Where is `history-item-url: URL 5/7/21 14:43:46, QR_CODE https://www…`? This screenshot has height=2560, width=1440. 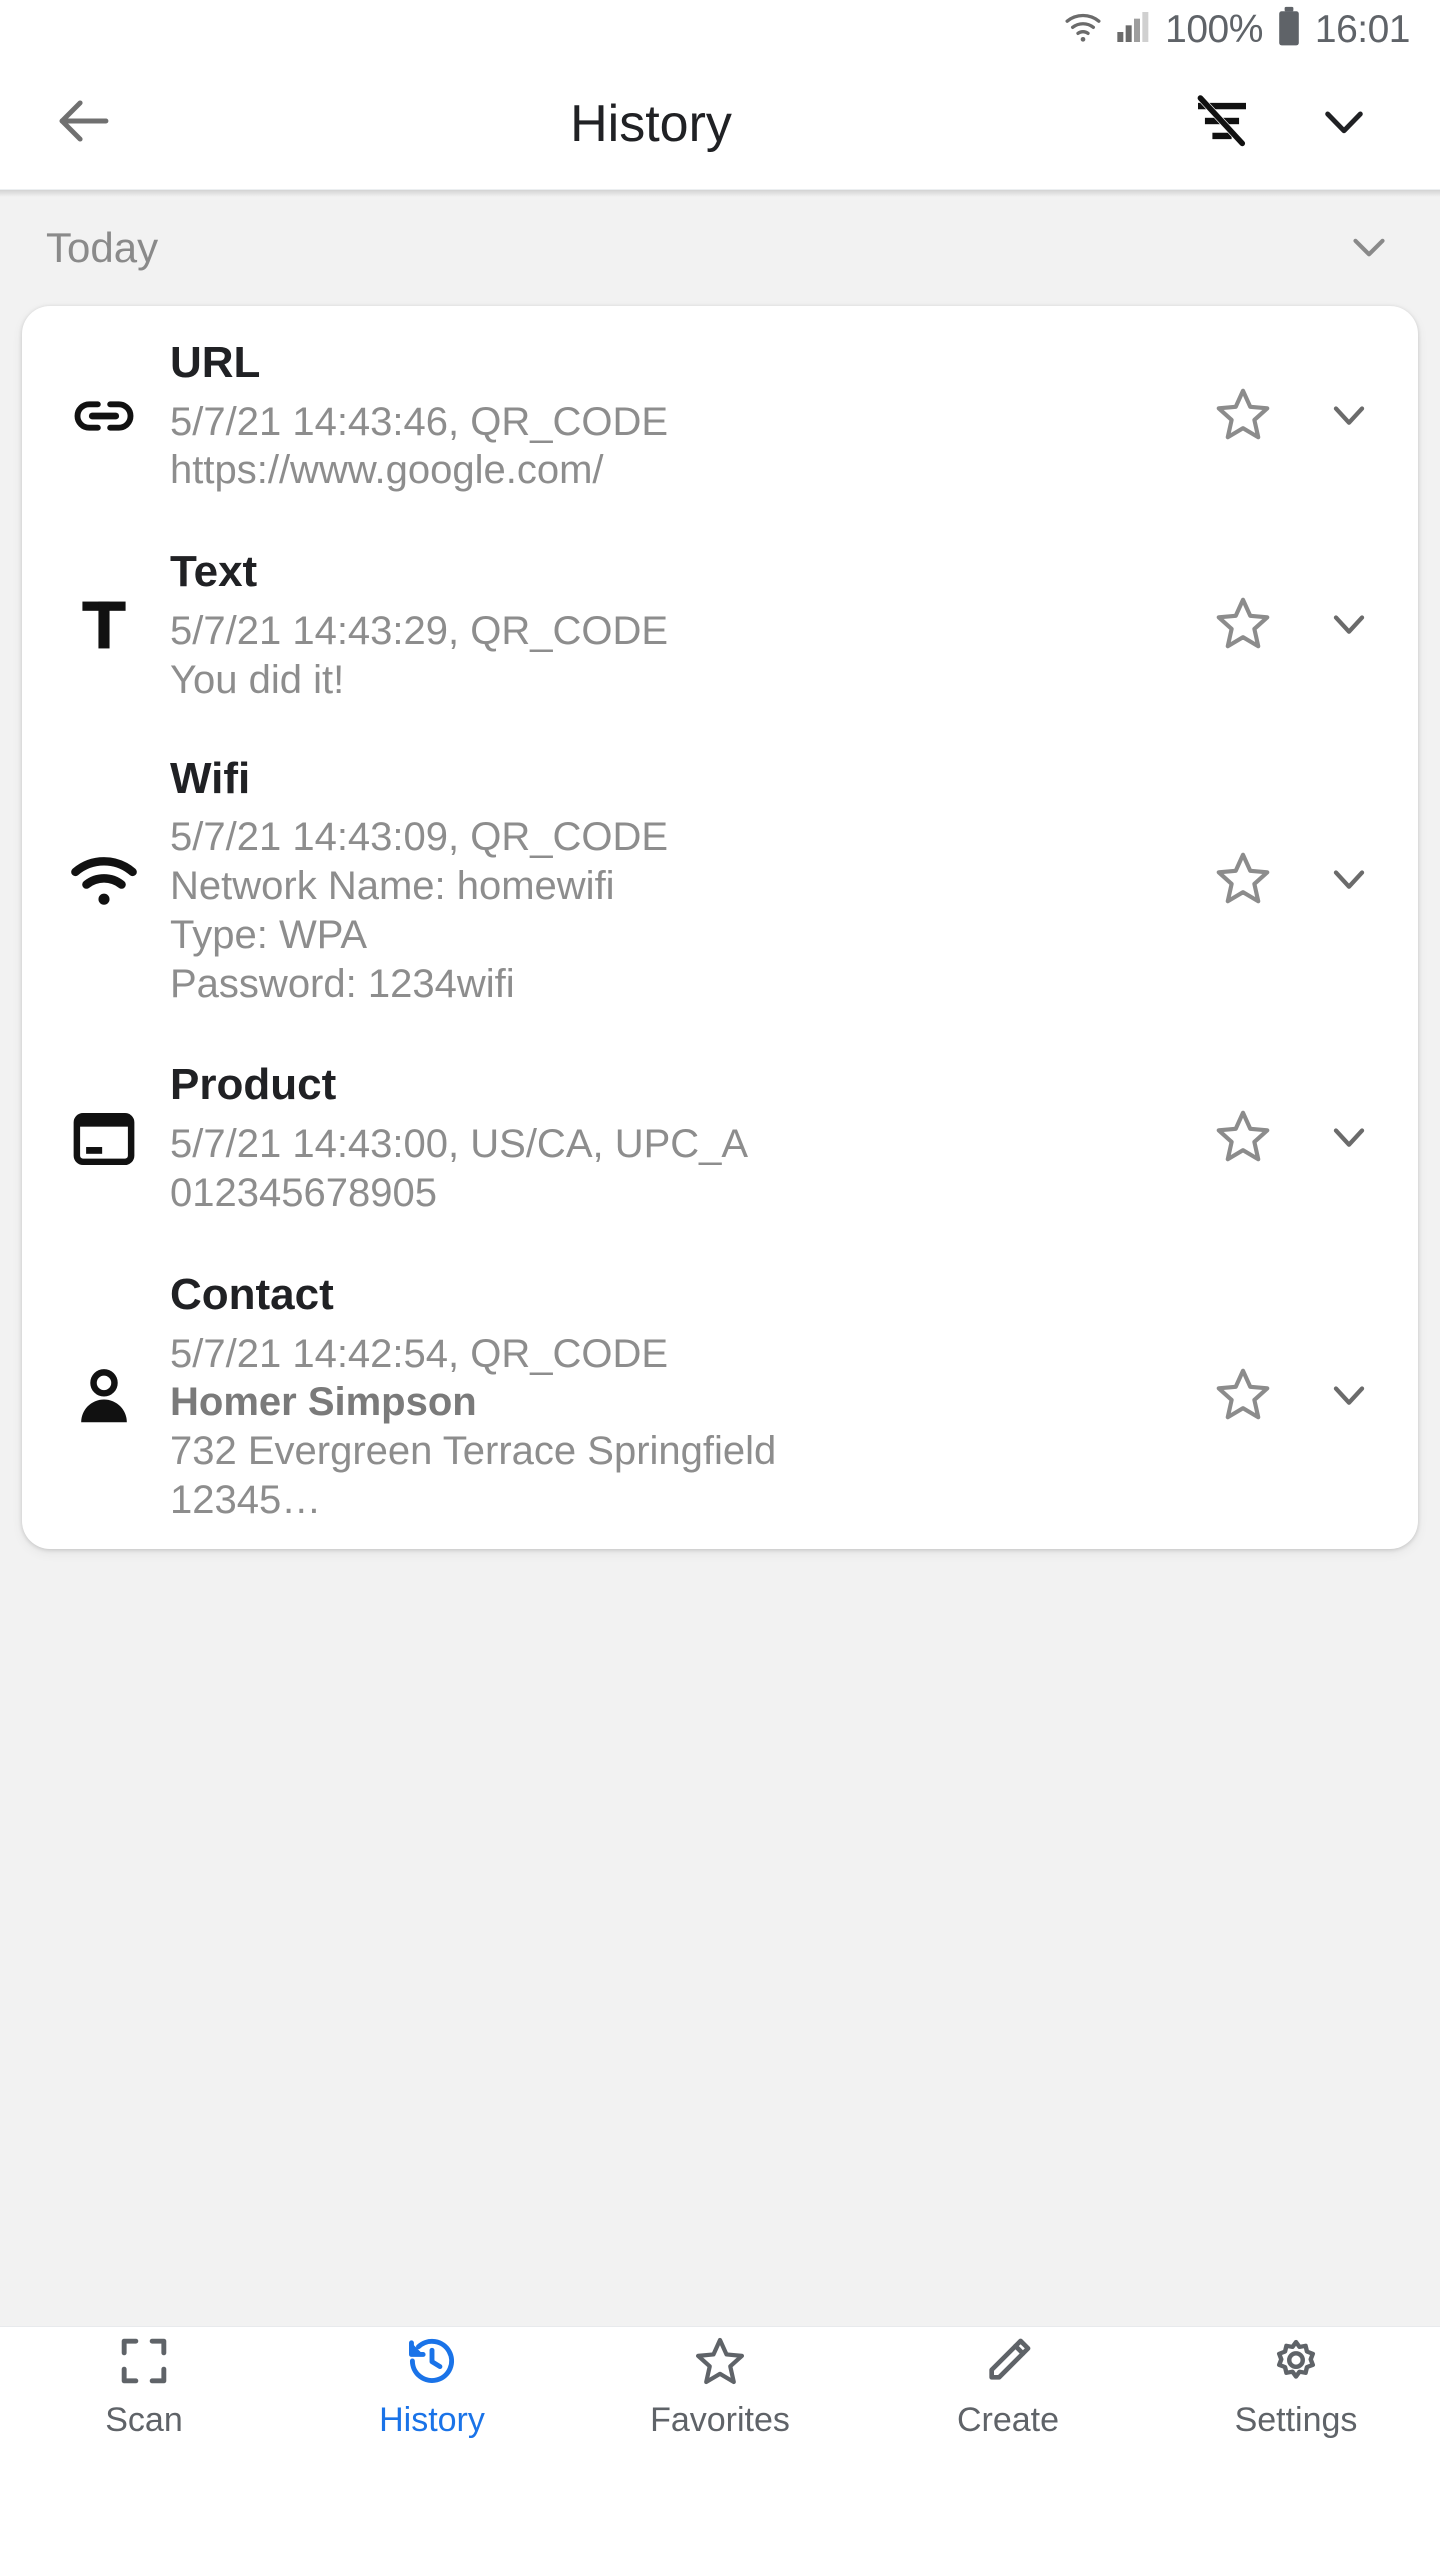
history-item-url: URL 5/7/21 14:43:46, QR_CODE https://www… is located at coordinates (720, 416).